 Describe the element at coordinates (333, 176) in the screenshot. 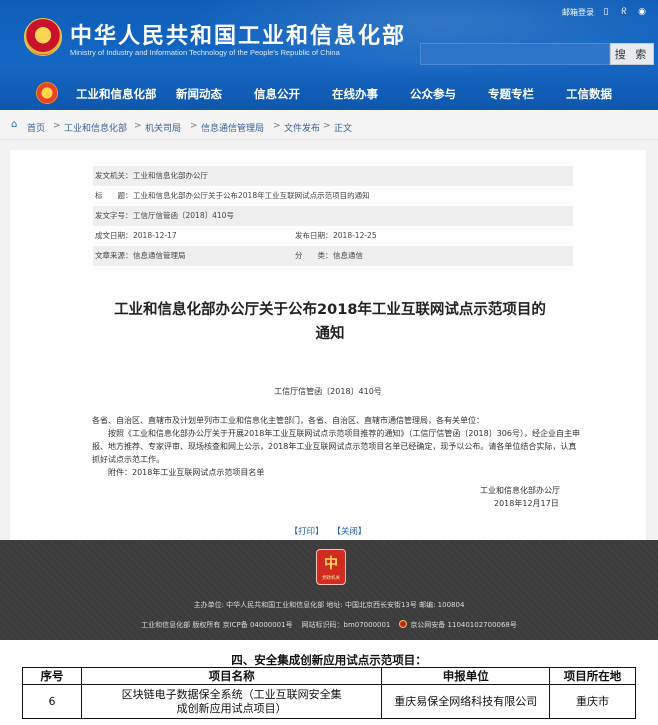

I see `meta-row: 发文机关： 工业和信息化部办公厅` at that location.